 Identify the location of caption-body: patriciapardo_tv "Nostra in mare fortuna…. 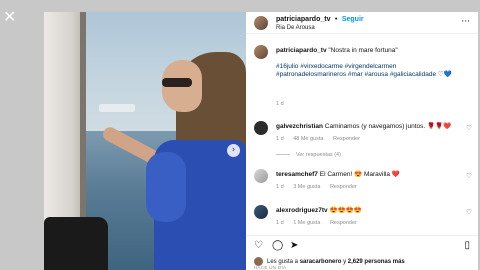
(366, 63).